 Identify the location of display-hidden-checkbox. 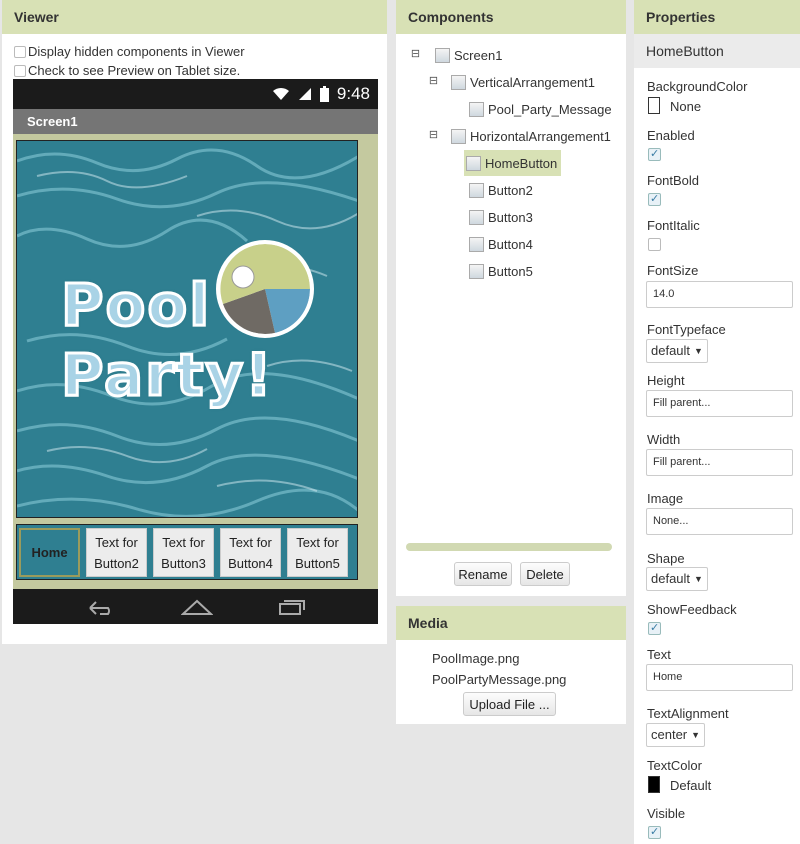
(20, 51).